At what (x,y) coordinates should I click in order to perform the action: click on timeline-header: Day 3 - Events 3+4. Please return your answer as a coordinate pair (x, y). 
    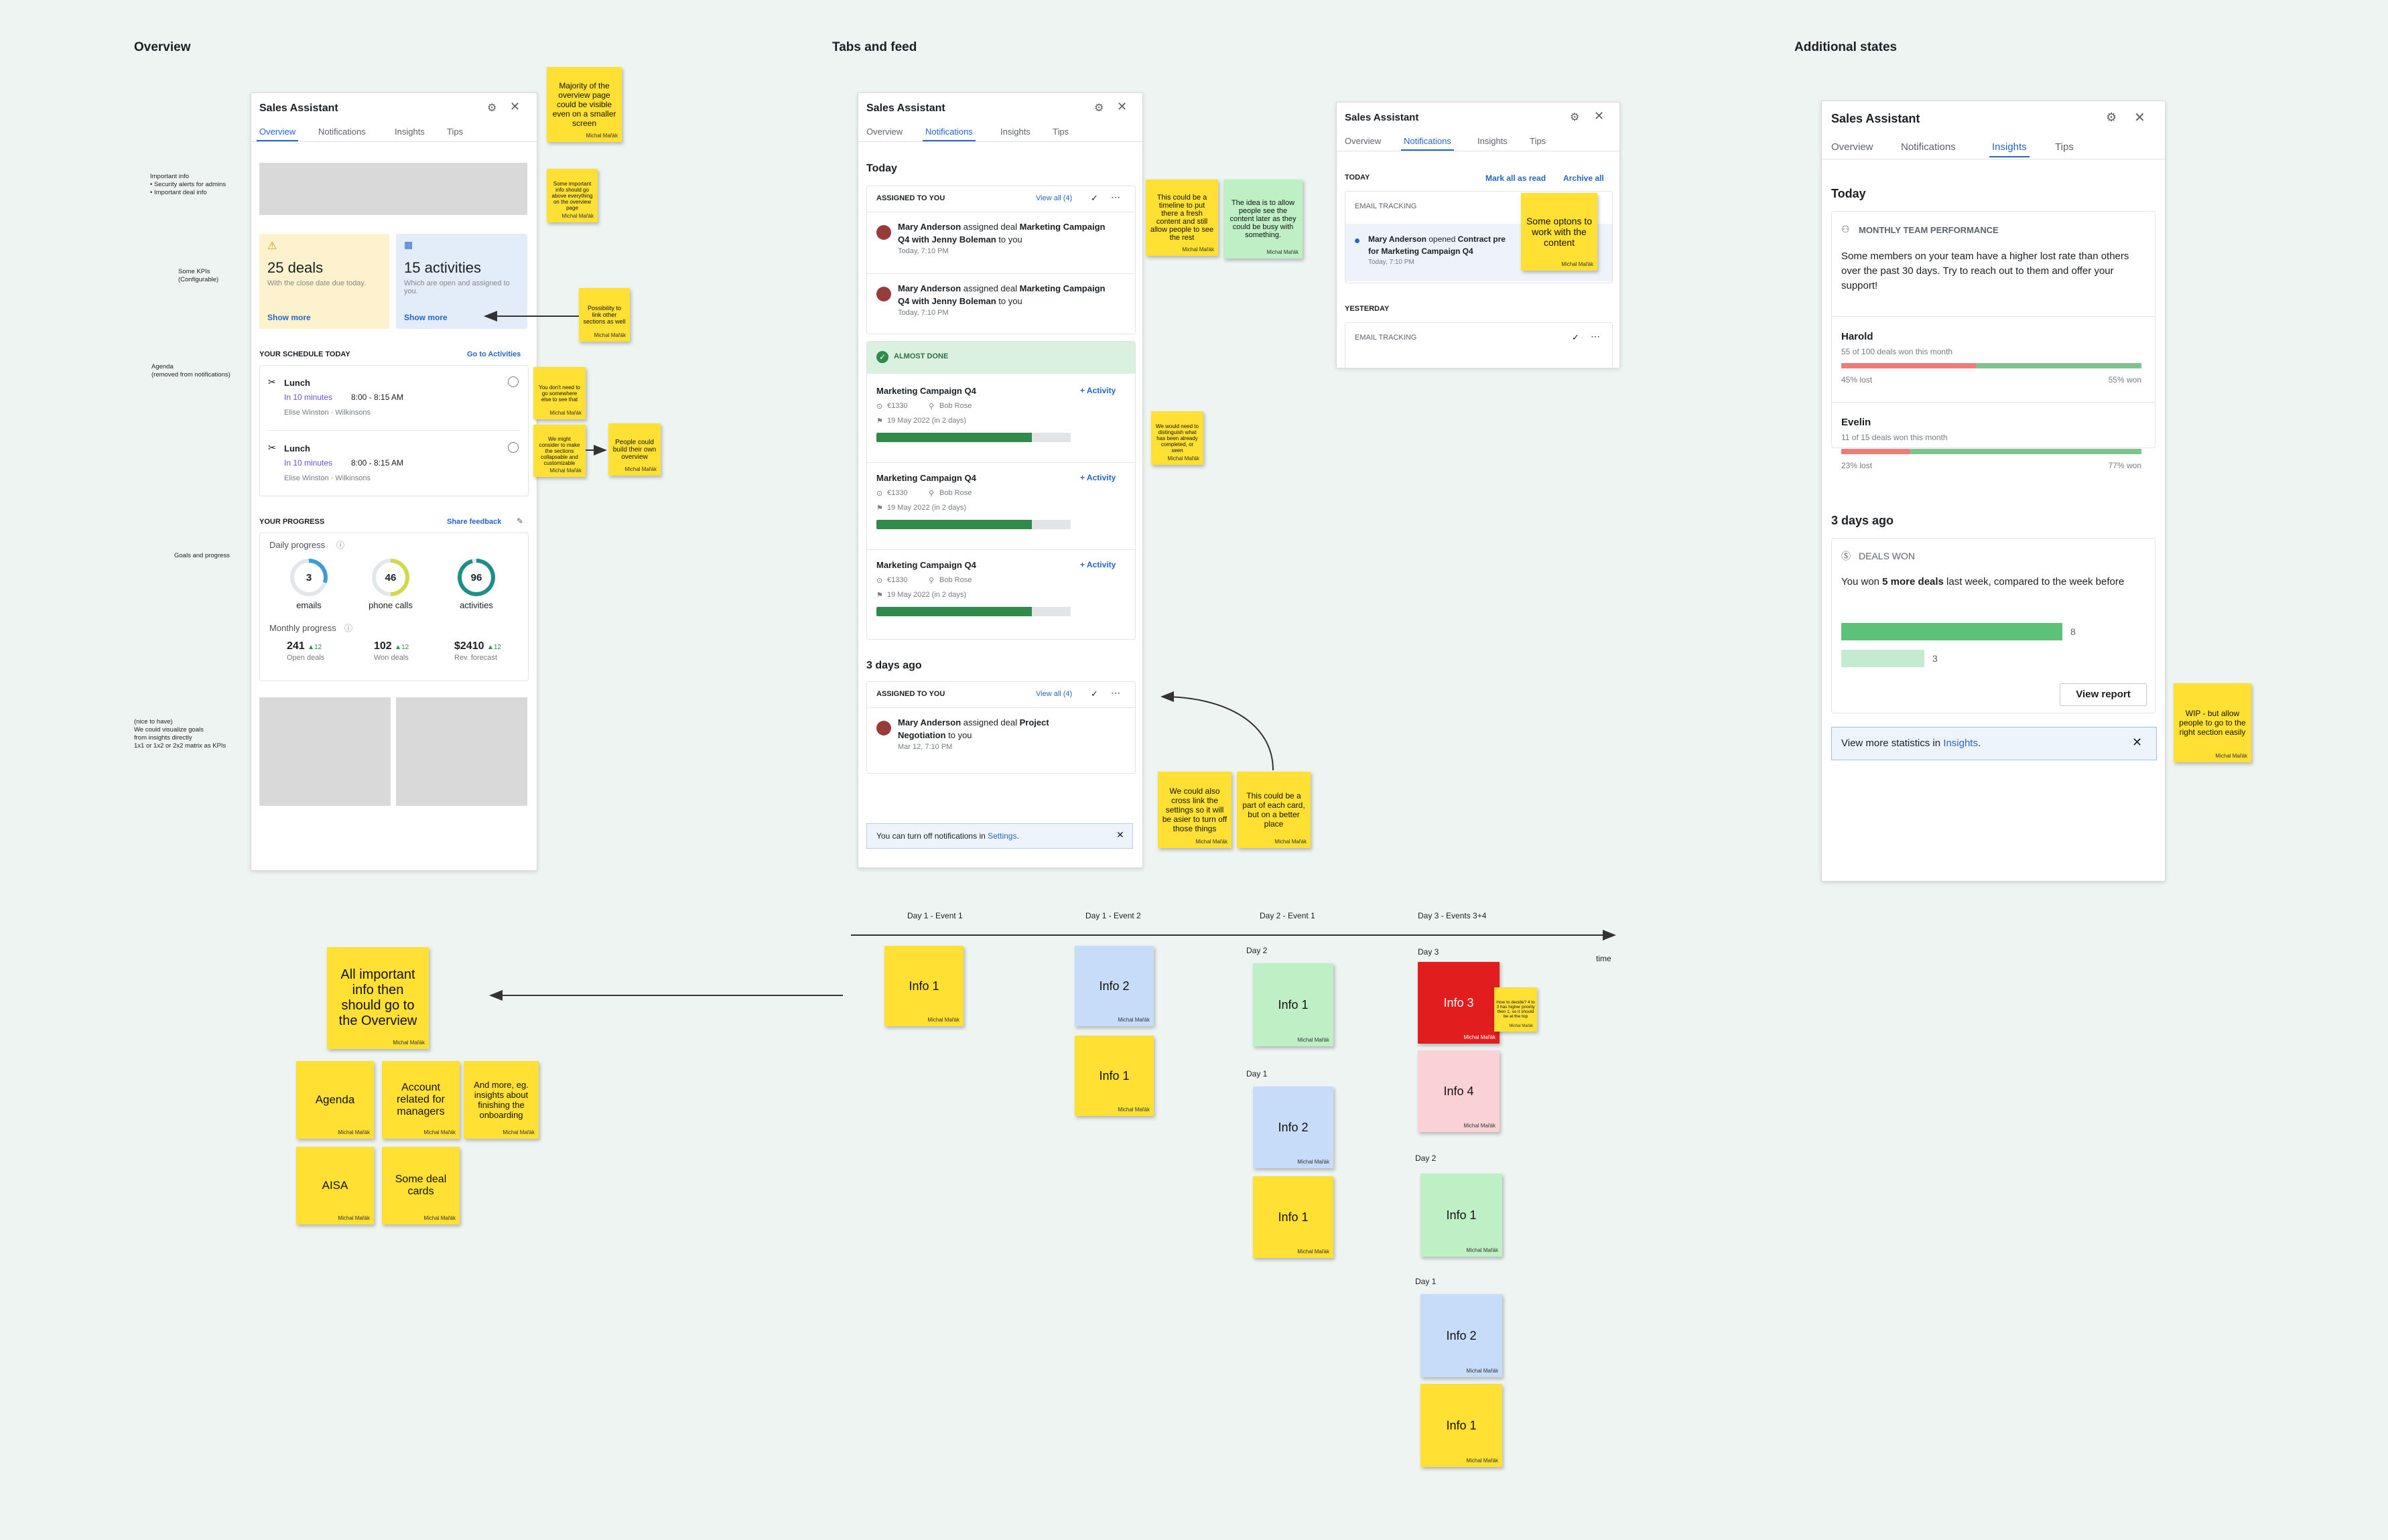
    Looking at the image, I should click on (1452, 916).